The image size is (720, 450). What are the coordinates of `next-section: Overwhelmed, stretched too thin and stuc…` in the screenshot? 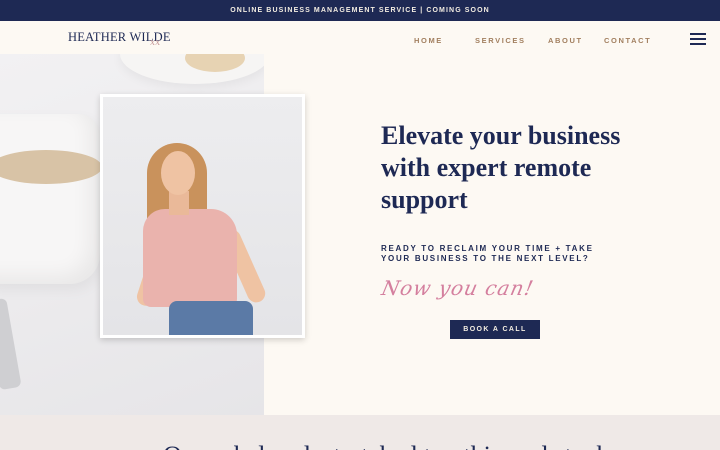 It's located at (360, 432).